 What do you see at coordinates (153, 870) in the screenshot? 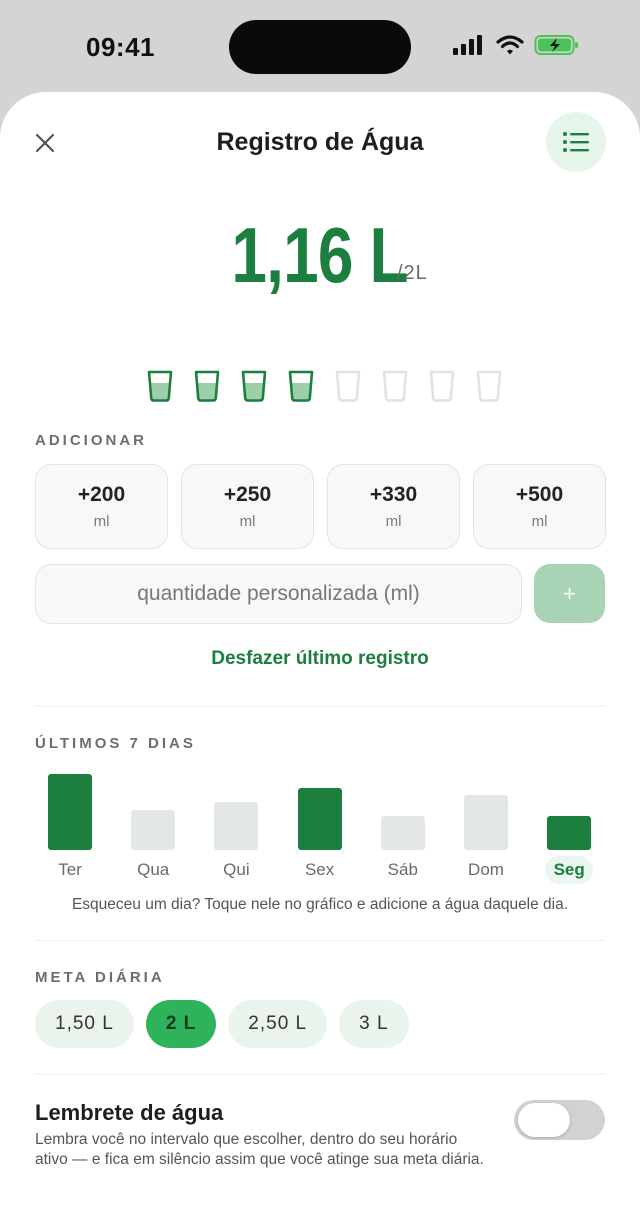
I see `chart-day-label: Qua` at bounding box center [153, 870].